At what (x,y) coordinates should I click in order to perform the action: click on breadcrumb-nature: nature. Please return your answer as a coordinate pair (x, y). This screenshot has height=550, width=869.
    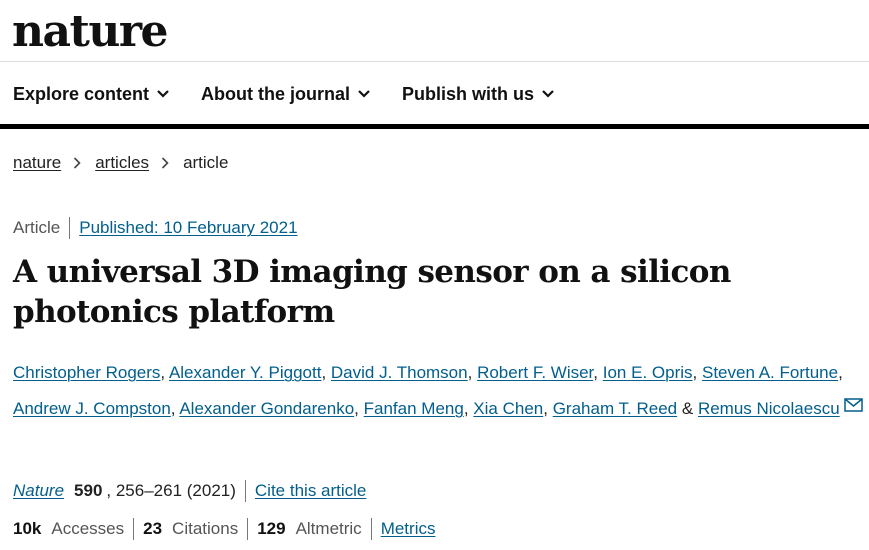
    Looking at the image, I should click on (37, 163).